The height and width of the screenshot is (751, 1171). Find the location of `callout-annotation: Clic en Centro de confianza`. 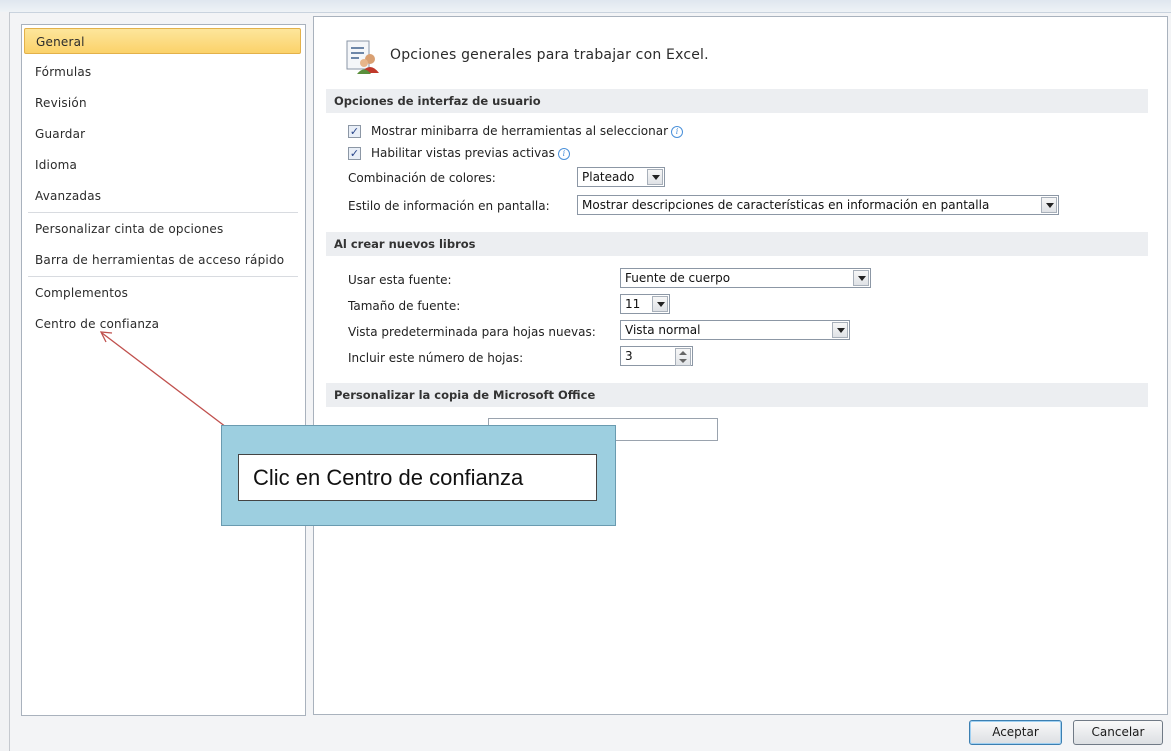

callout-annotation: Clic en Centro de confianza is located at coordinates (418, 475).